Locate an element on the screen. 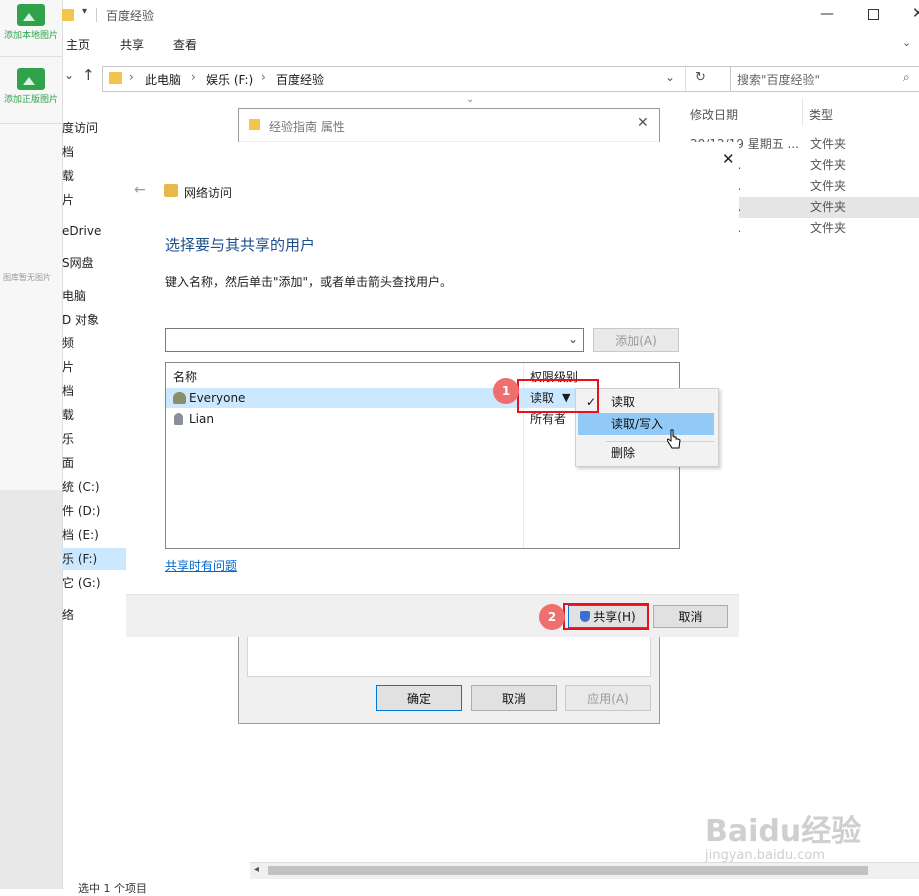 Image resolution: width=919 pixels, height=896 pixels. annotation-badge-1: 1 is located at coordinates (506, 391).